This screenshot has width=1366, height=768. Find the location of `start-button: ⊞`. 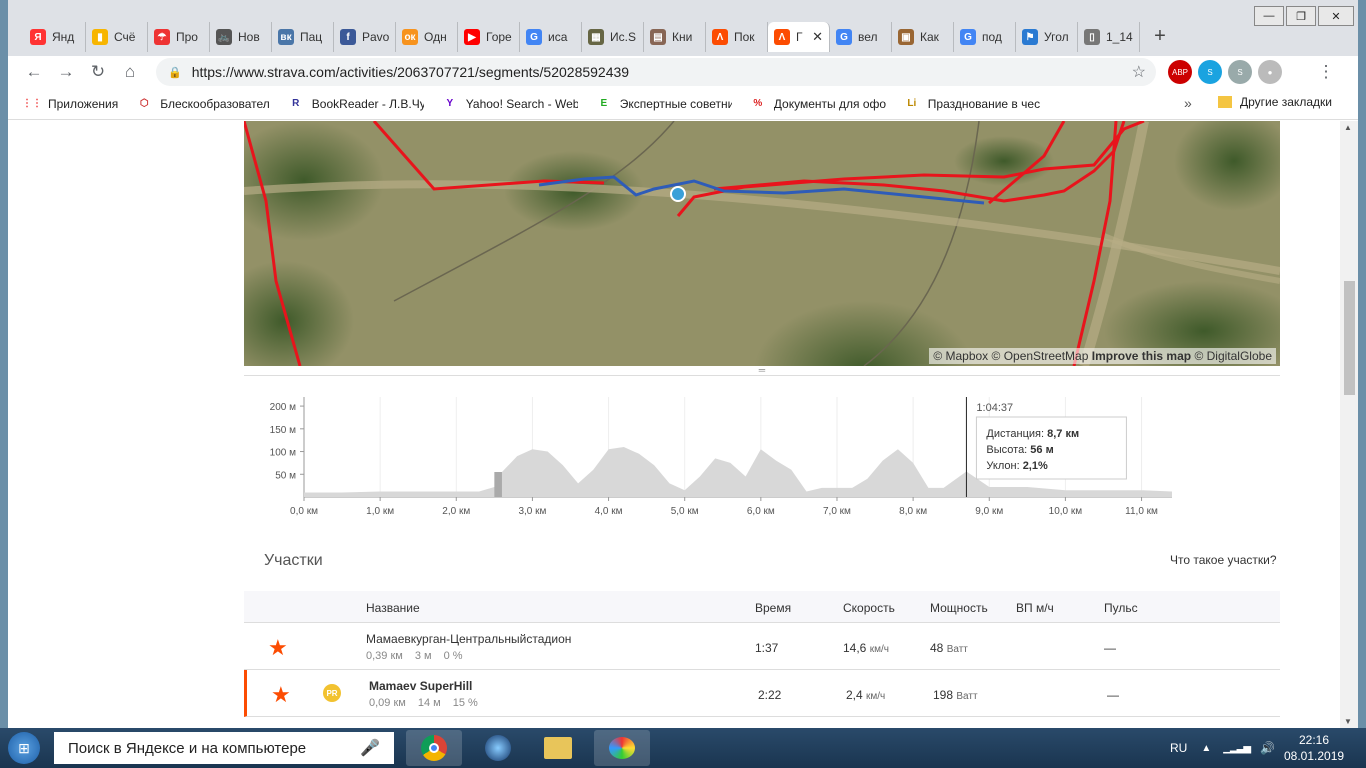

start-button: ⊞ is located at coordinates (24, 748).